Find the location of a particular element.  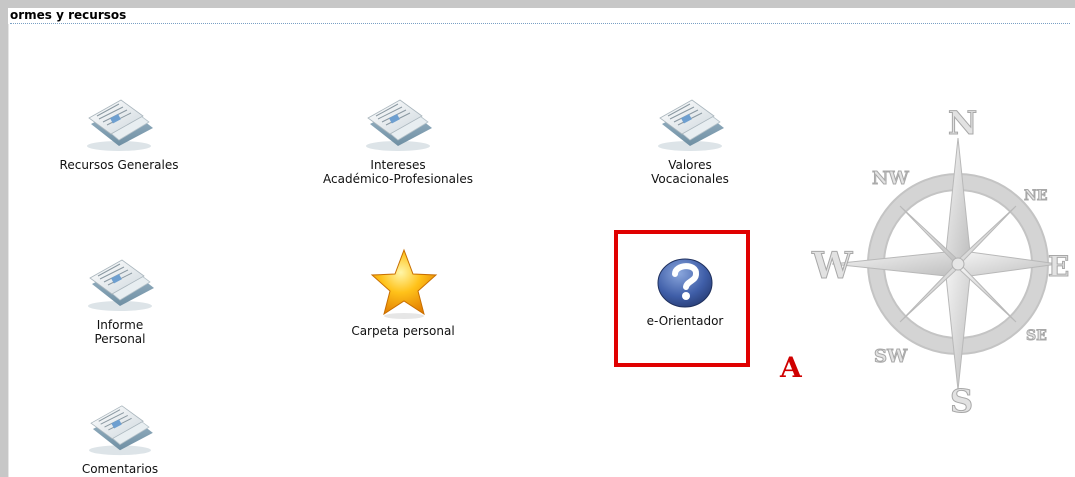

frame-top-border is located at coordinates (537, 4).